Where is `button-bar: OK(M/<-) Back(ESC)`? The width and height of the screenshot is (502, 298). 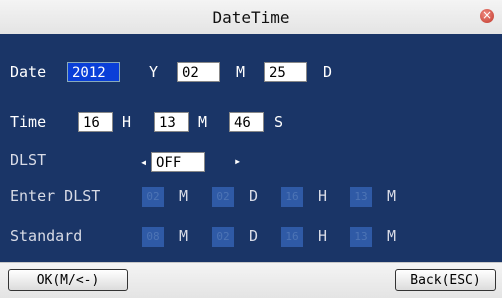
button-bar: OK(M/<-) Back(ESC) is located at coordinates (251, 280).